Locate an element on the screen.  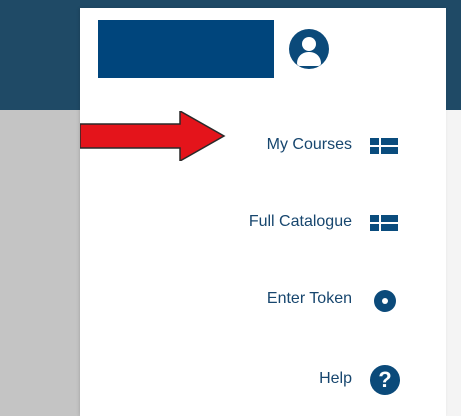
menu-item-label: My Courses is located at coordinates (309, 144).